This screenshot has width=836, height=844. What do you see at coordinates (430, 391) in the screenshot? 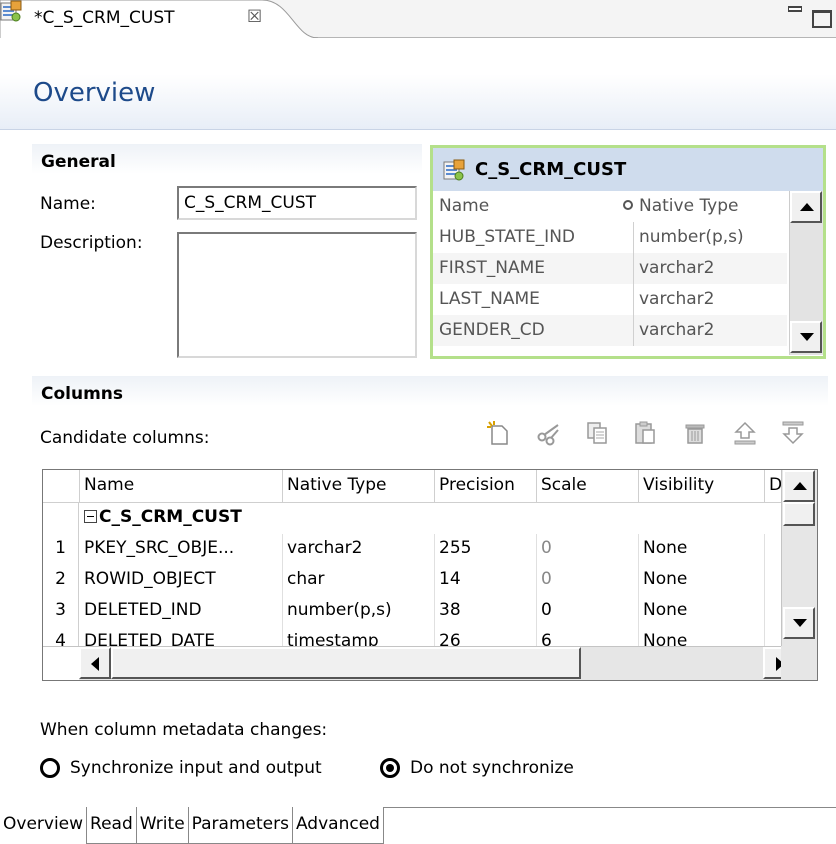
I see `columns-section-header: Columns` at bounding box center [430, 391].